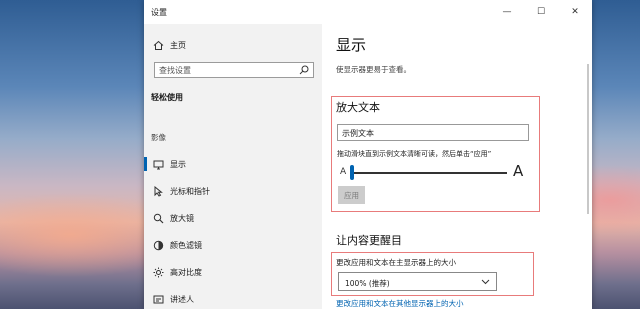 This screenshot has width=640, height=309. I want to click on pointer-icon, so click(158, 191).